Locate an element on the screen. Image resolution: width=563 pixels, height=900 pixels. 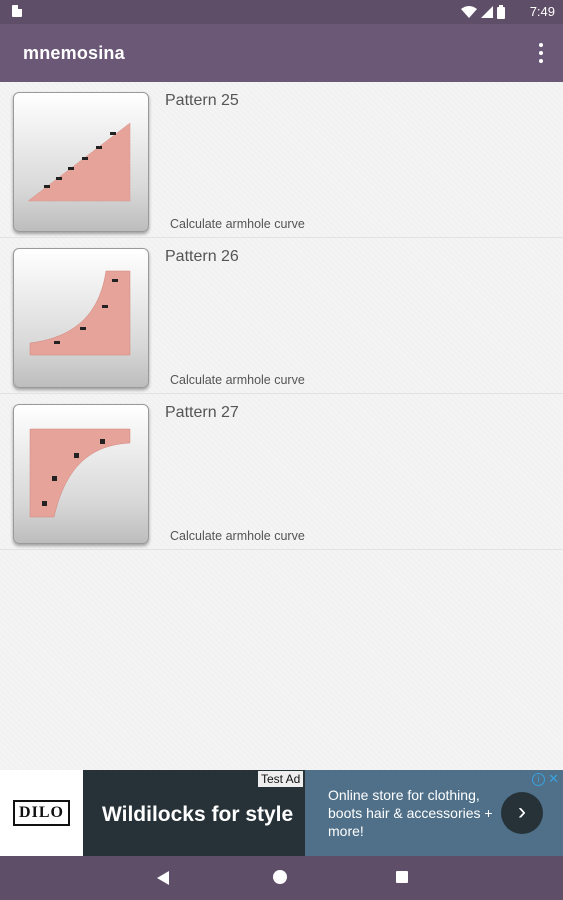
wifi-icon is located at coordinates (469, 12).